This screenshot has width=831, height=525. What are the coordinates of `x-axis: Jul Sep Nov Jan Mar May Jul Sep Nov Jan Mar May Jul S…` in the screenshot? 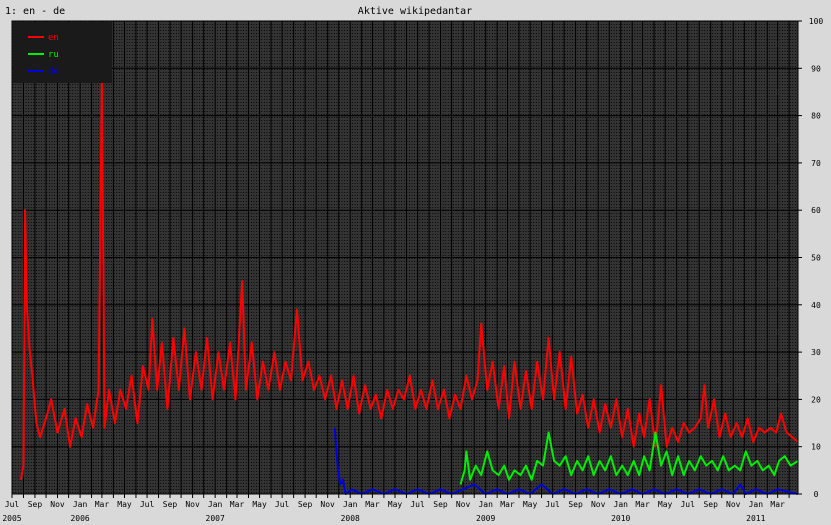 It's located at (396, 508).